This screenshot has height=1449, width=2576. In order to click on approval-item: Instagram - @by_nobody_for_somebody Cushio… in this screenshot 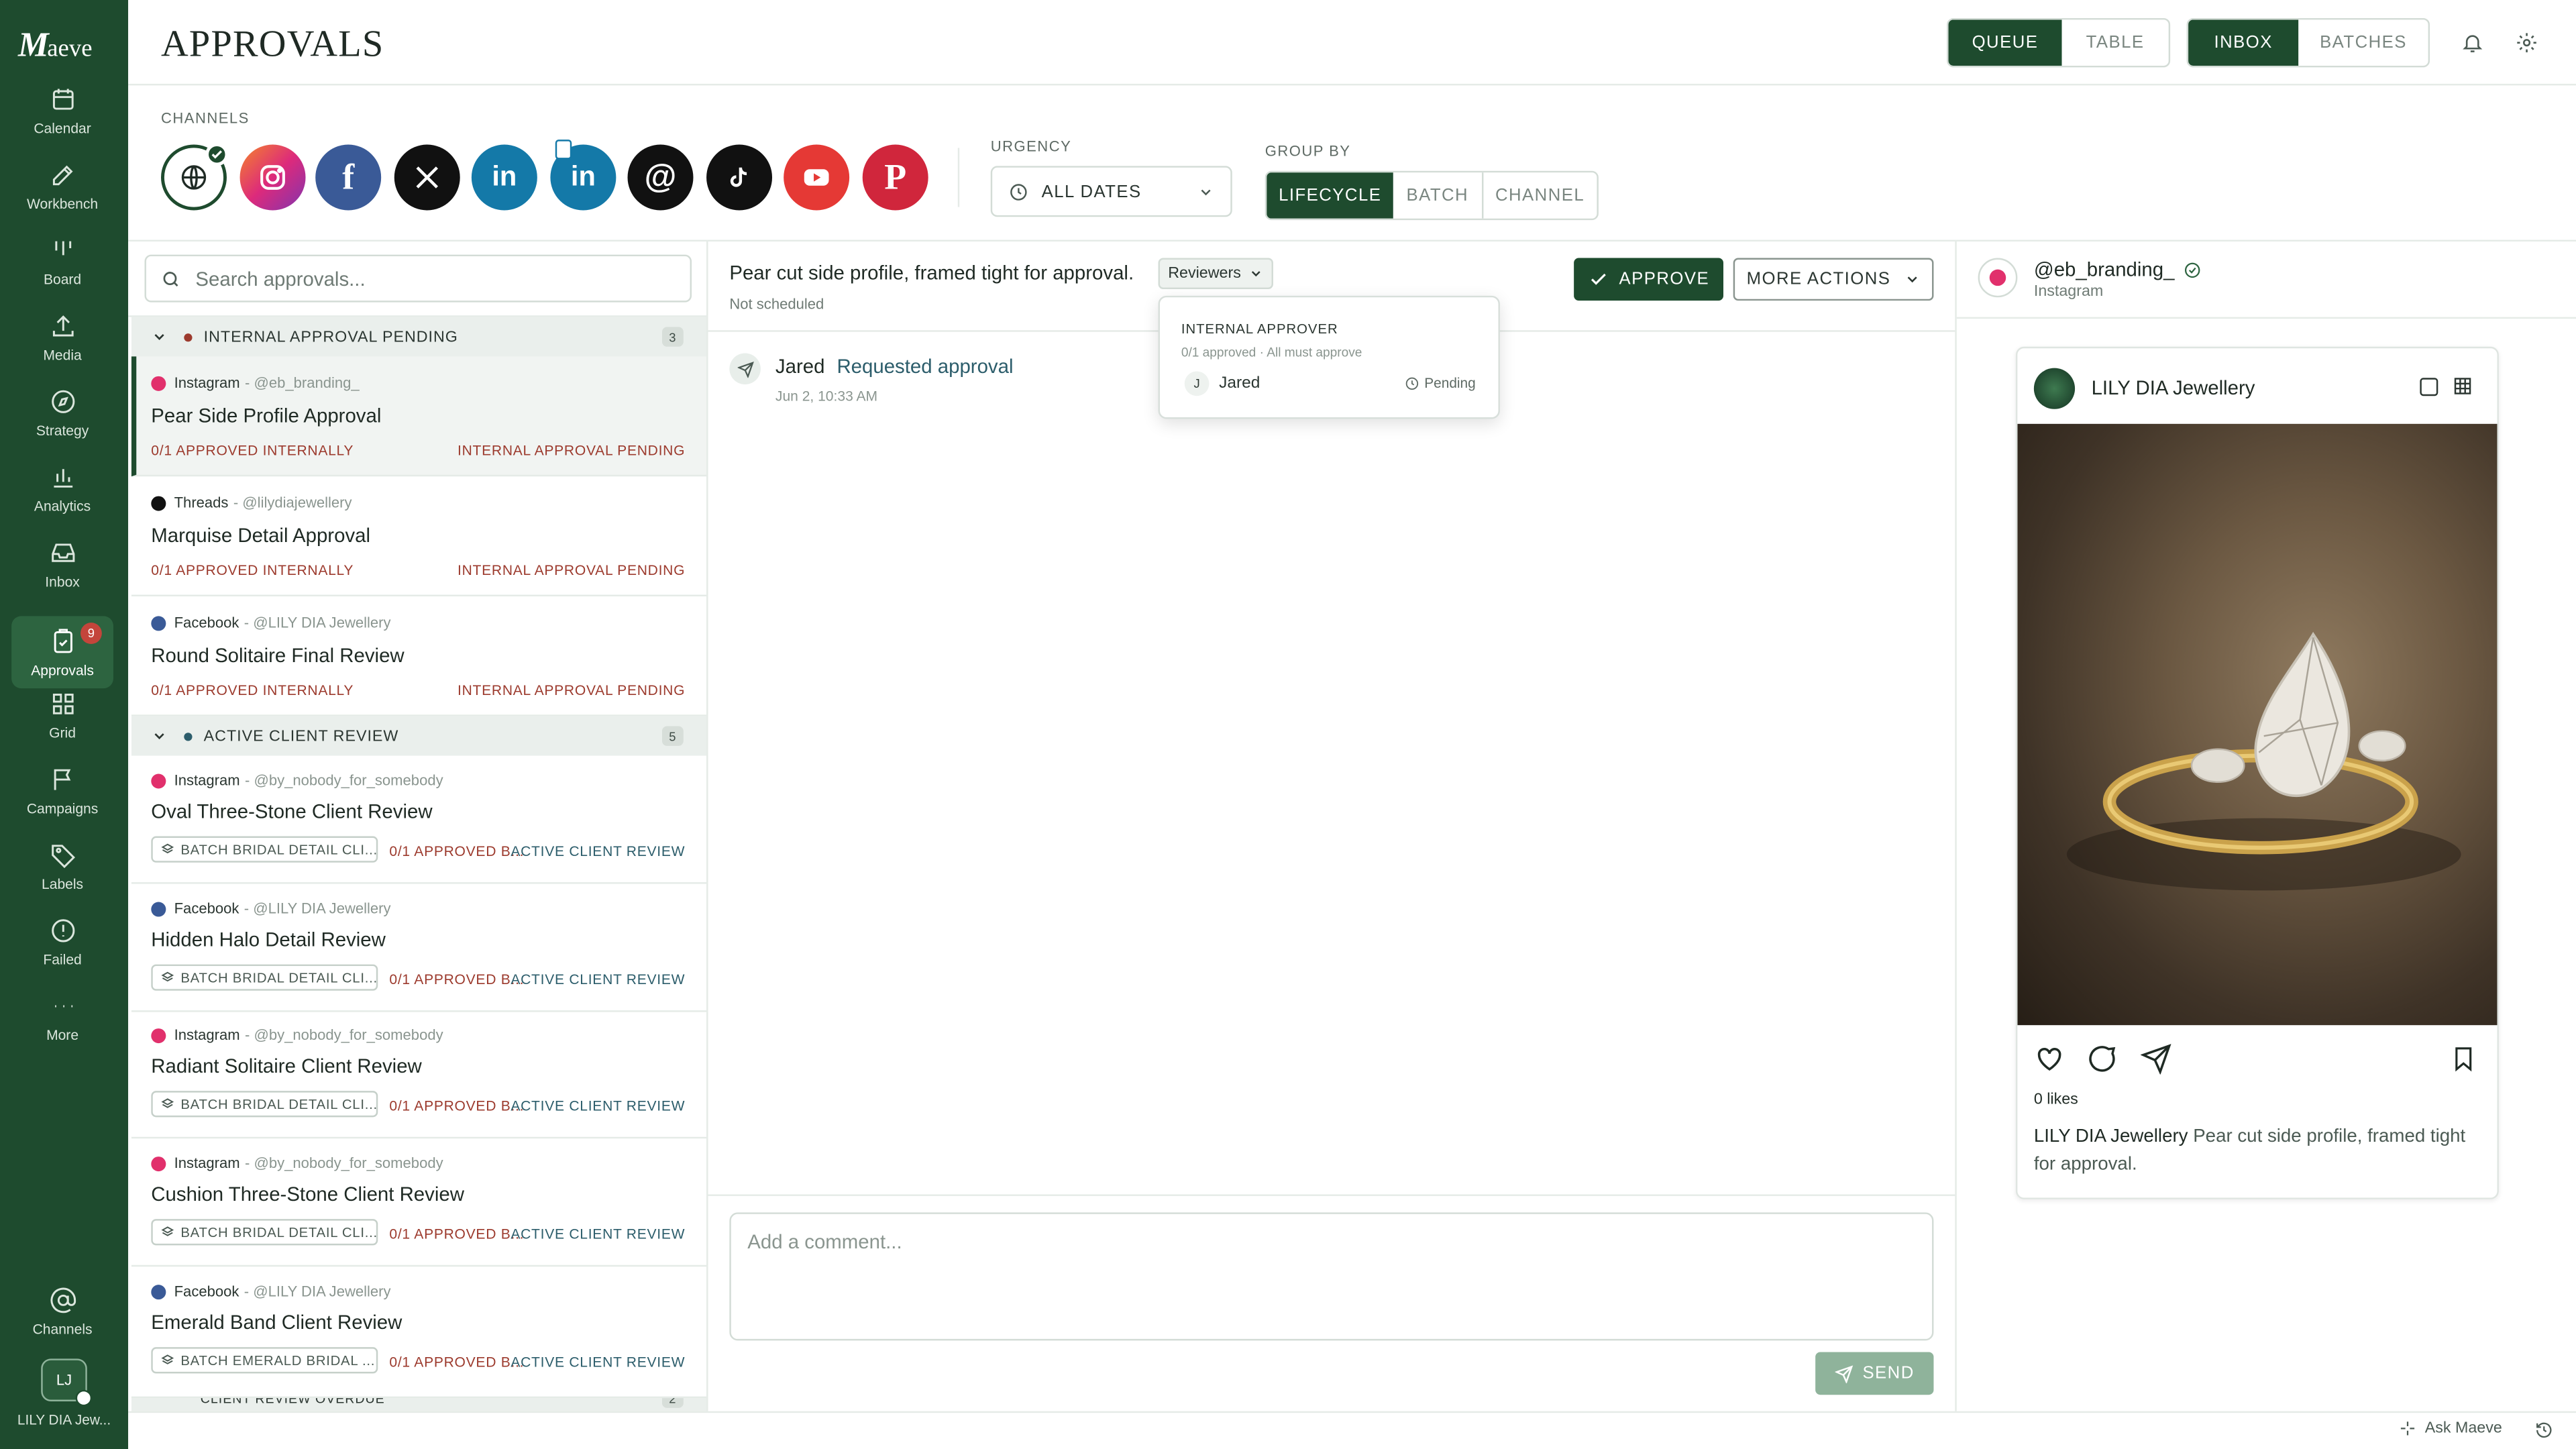, I will do `click(419, 1202)`.